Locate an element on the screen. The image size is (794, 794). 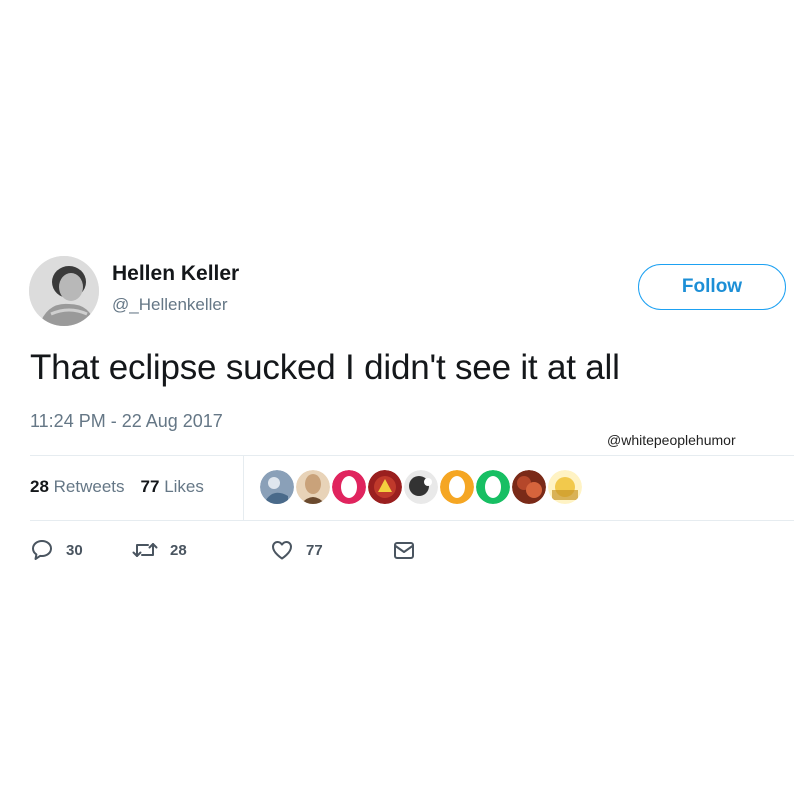
retweets-count: 28 is located at coordinates (39, 486).